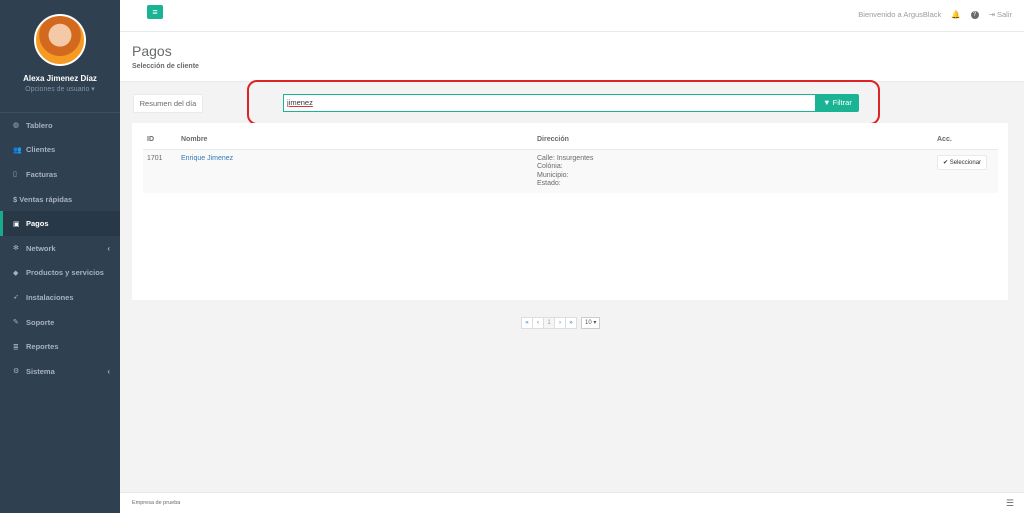 Image resolution: width=1024 pixels, height=513 pixels. I want to click on profile-section: Alexa Jimenez Díaz Opciones de usuario ▾, so click(60, 56).